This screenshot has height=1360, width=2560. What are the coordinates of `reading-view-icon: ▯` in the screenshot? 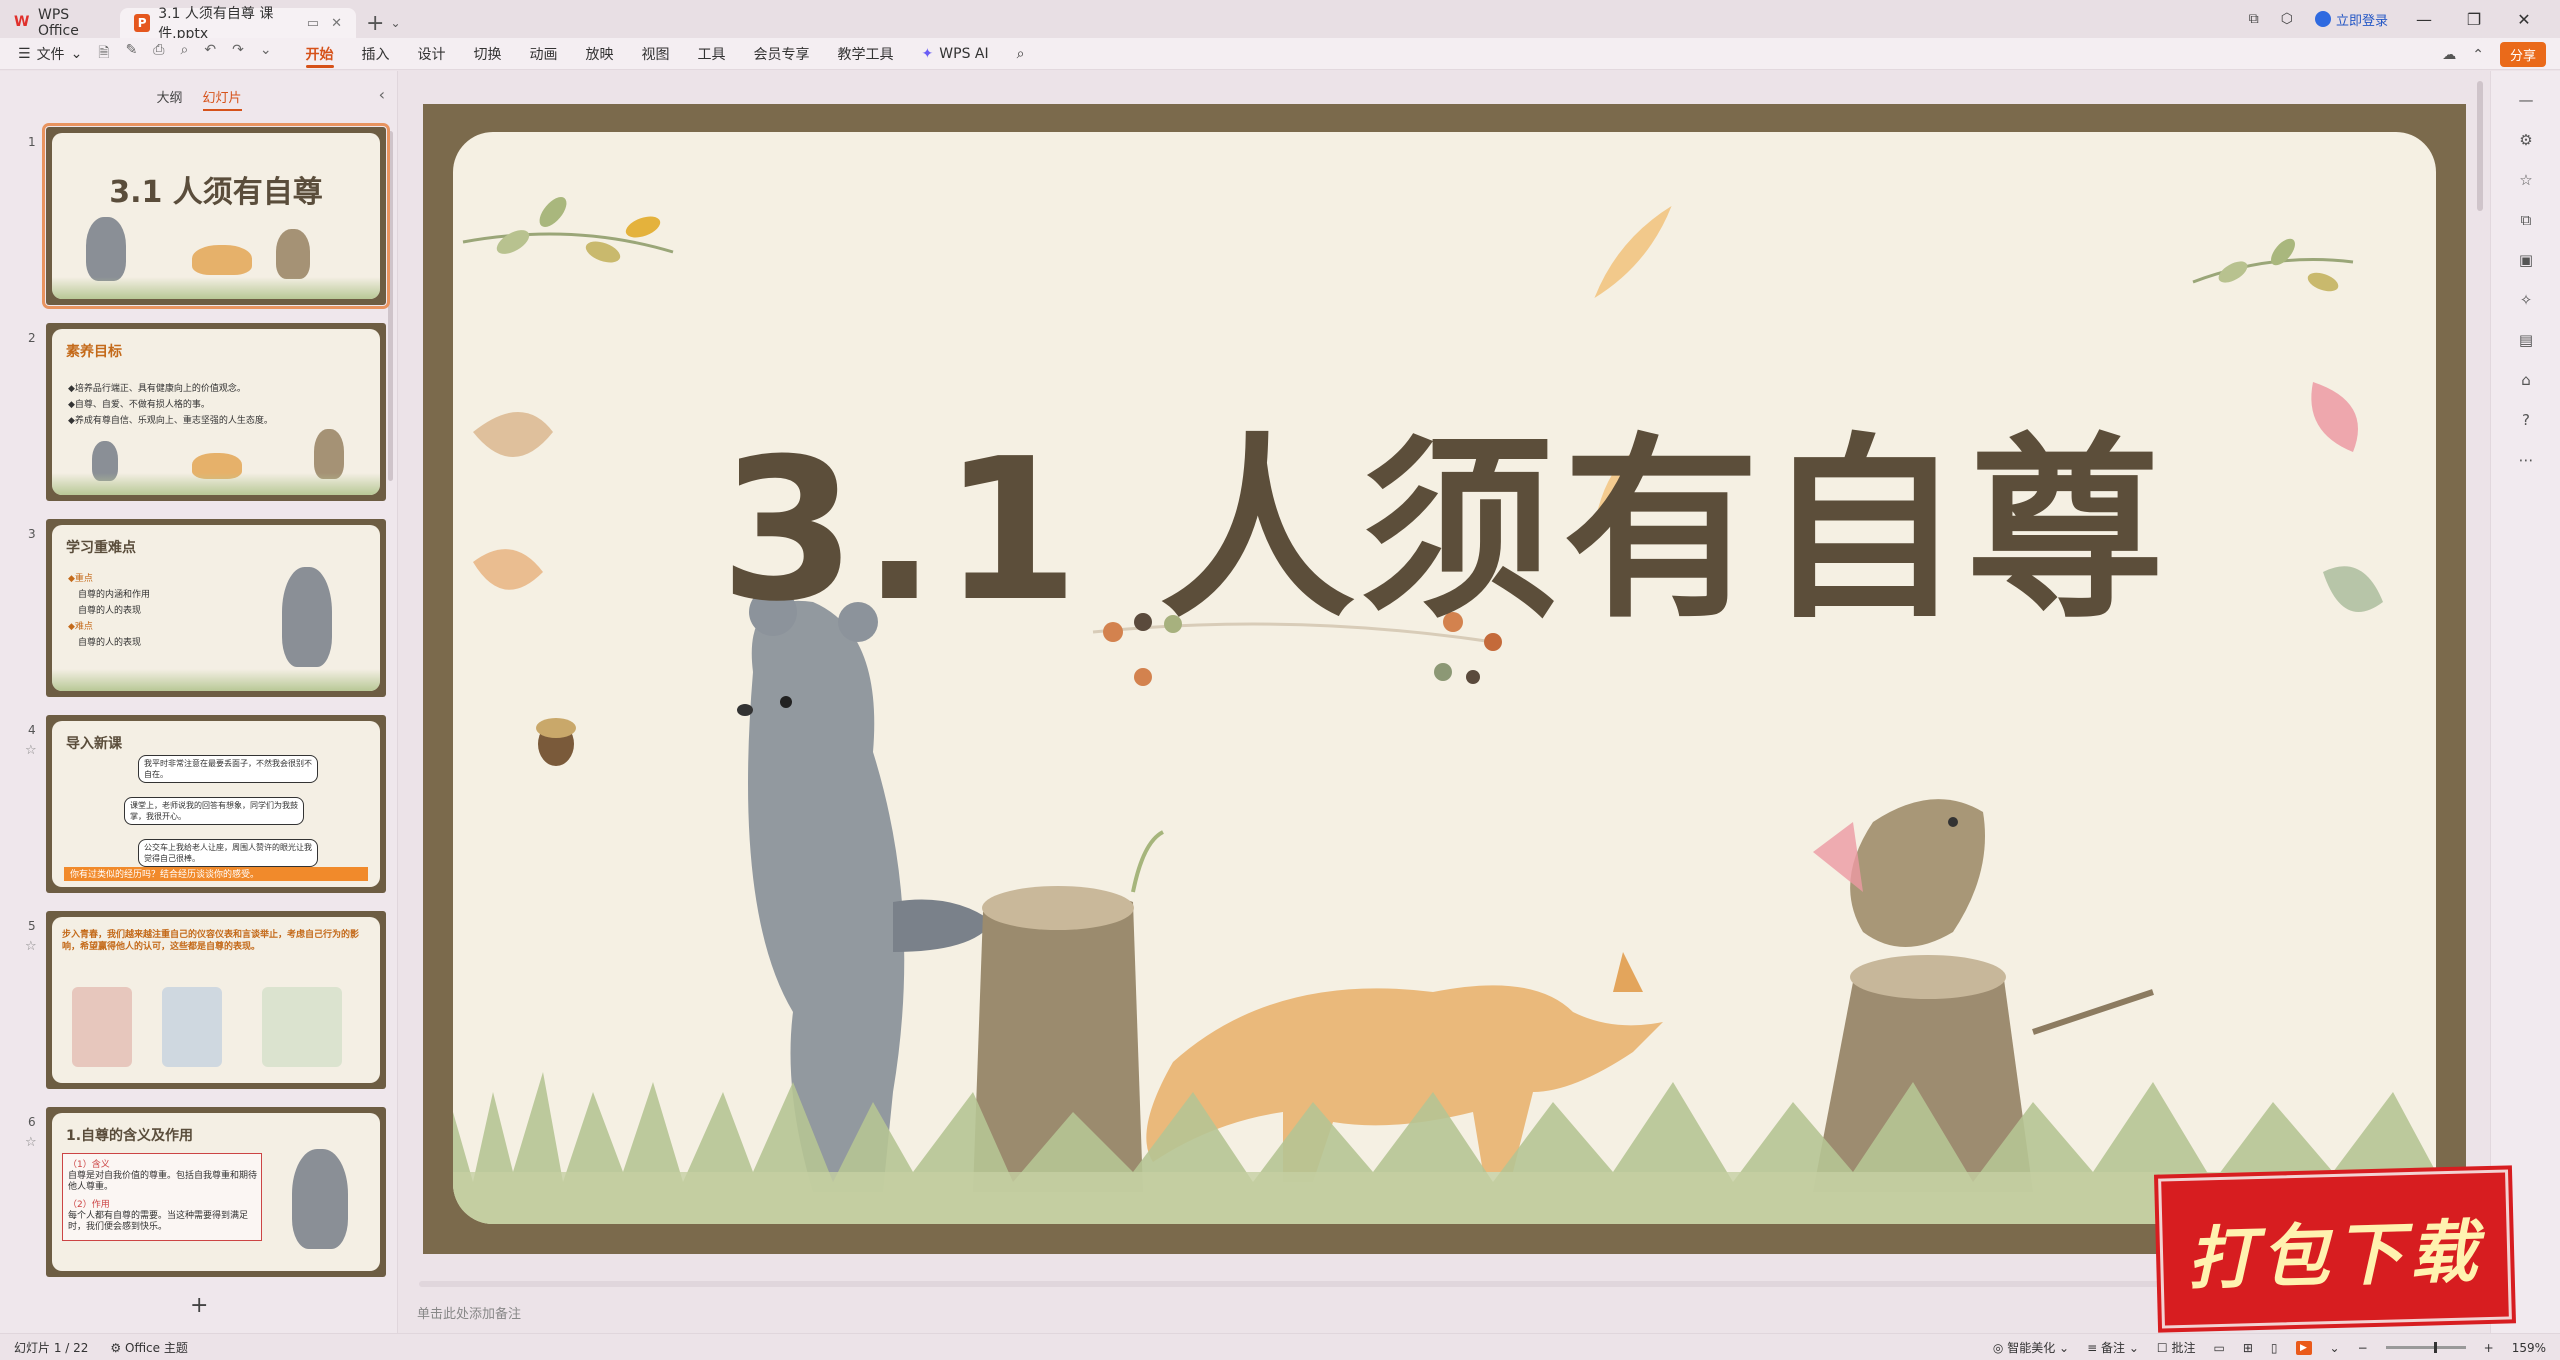 It's located at (2274, 1348).